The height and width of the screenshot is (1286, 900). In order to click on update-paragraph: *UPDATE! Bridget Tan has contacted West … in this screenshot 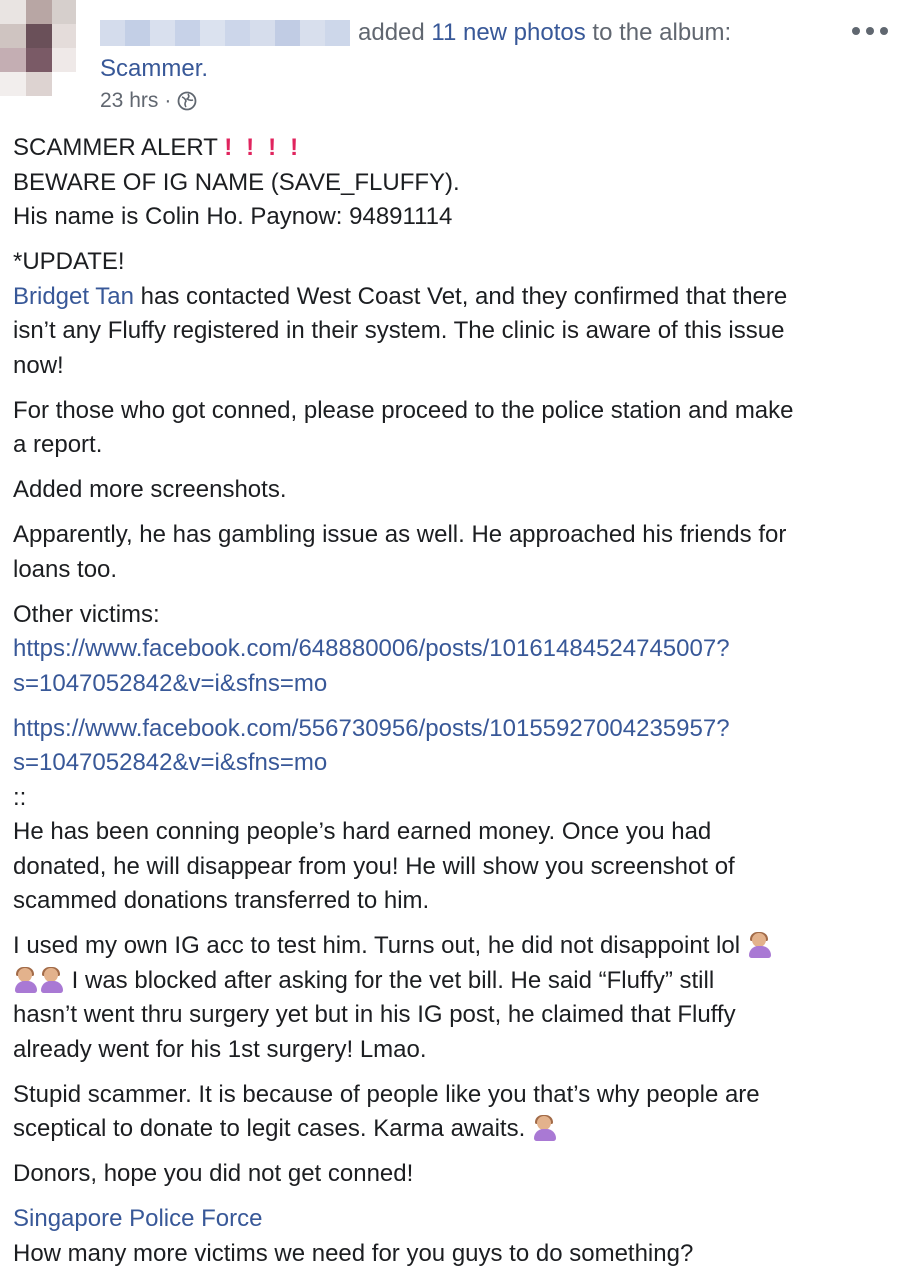, I will do `click(453, 314)`.